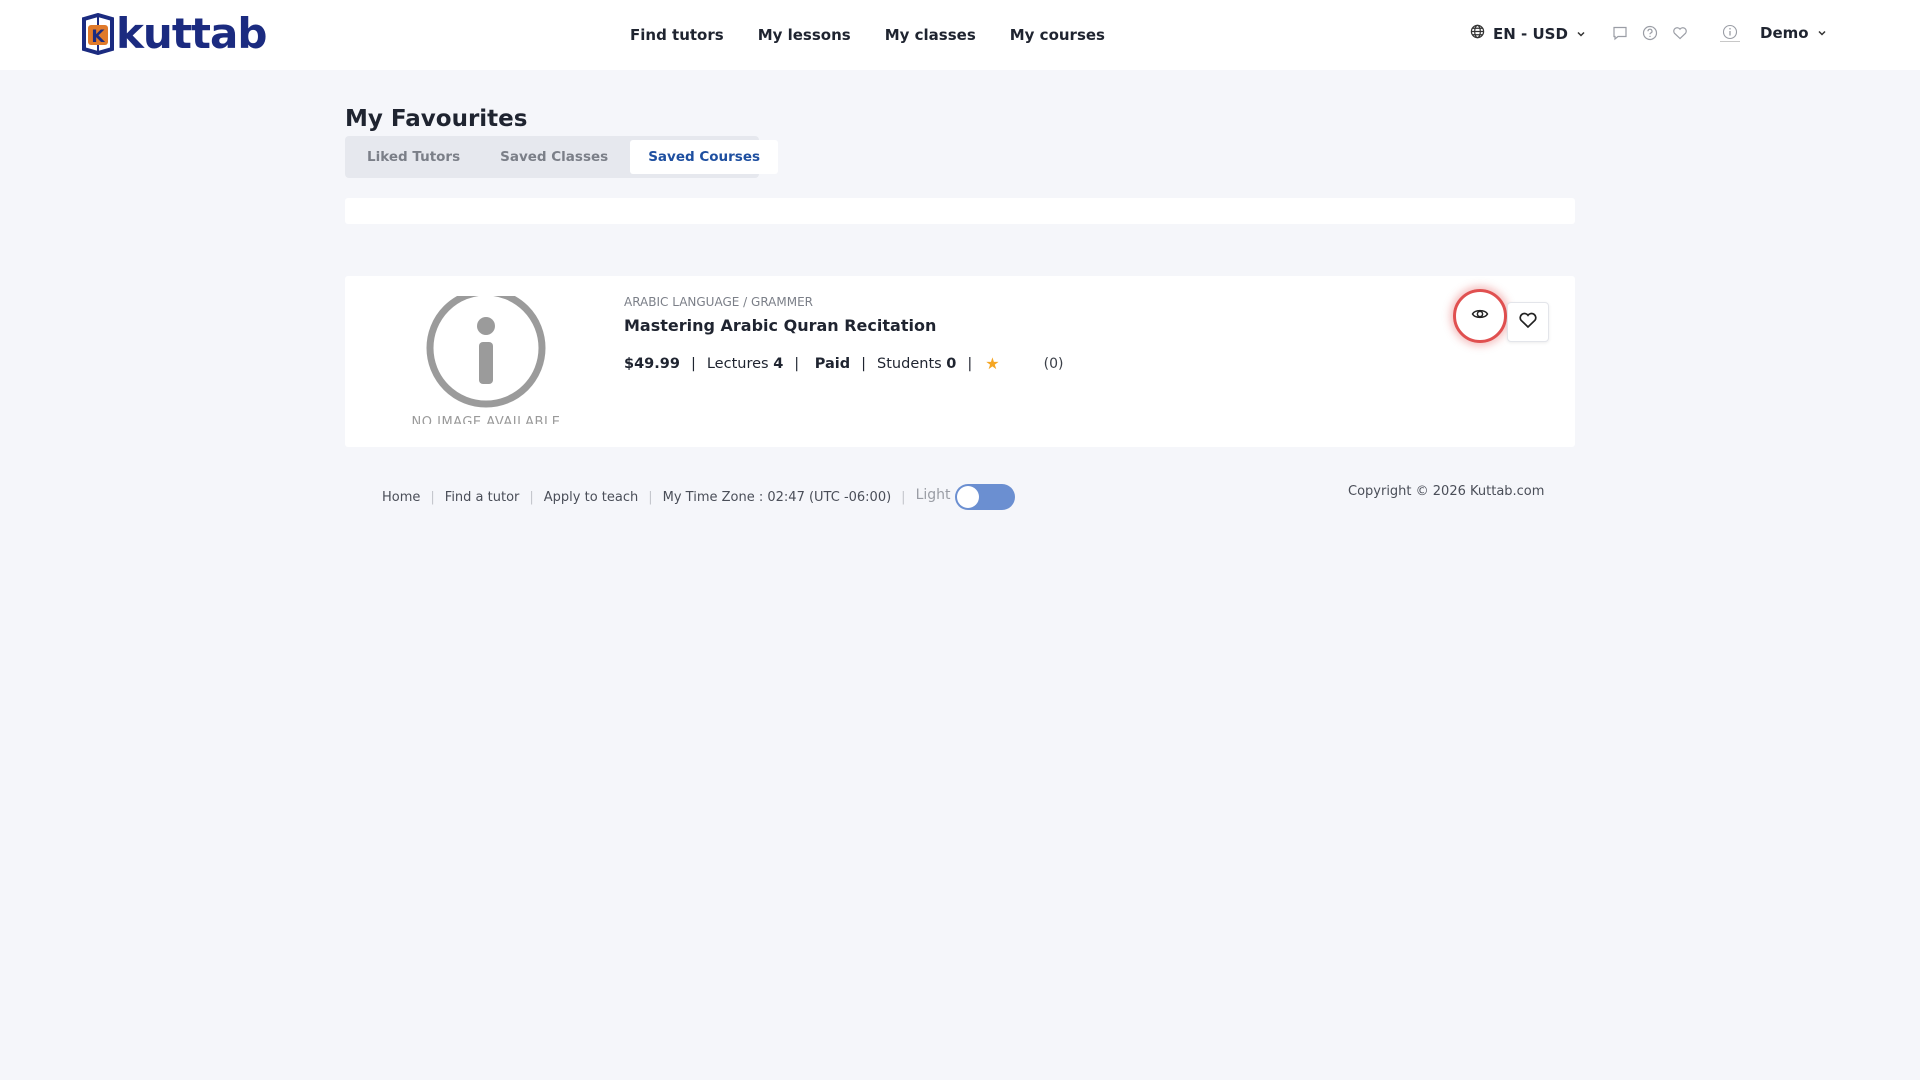 The image size is (1920, 1080). I want to click on lectures-label: Lectures, so click(737, 363).